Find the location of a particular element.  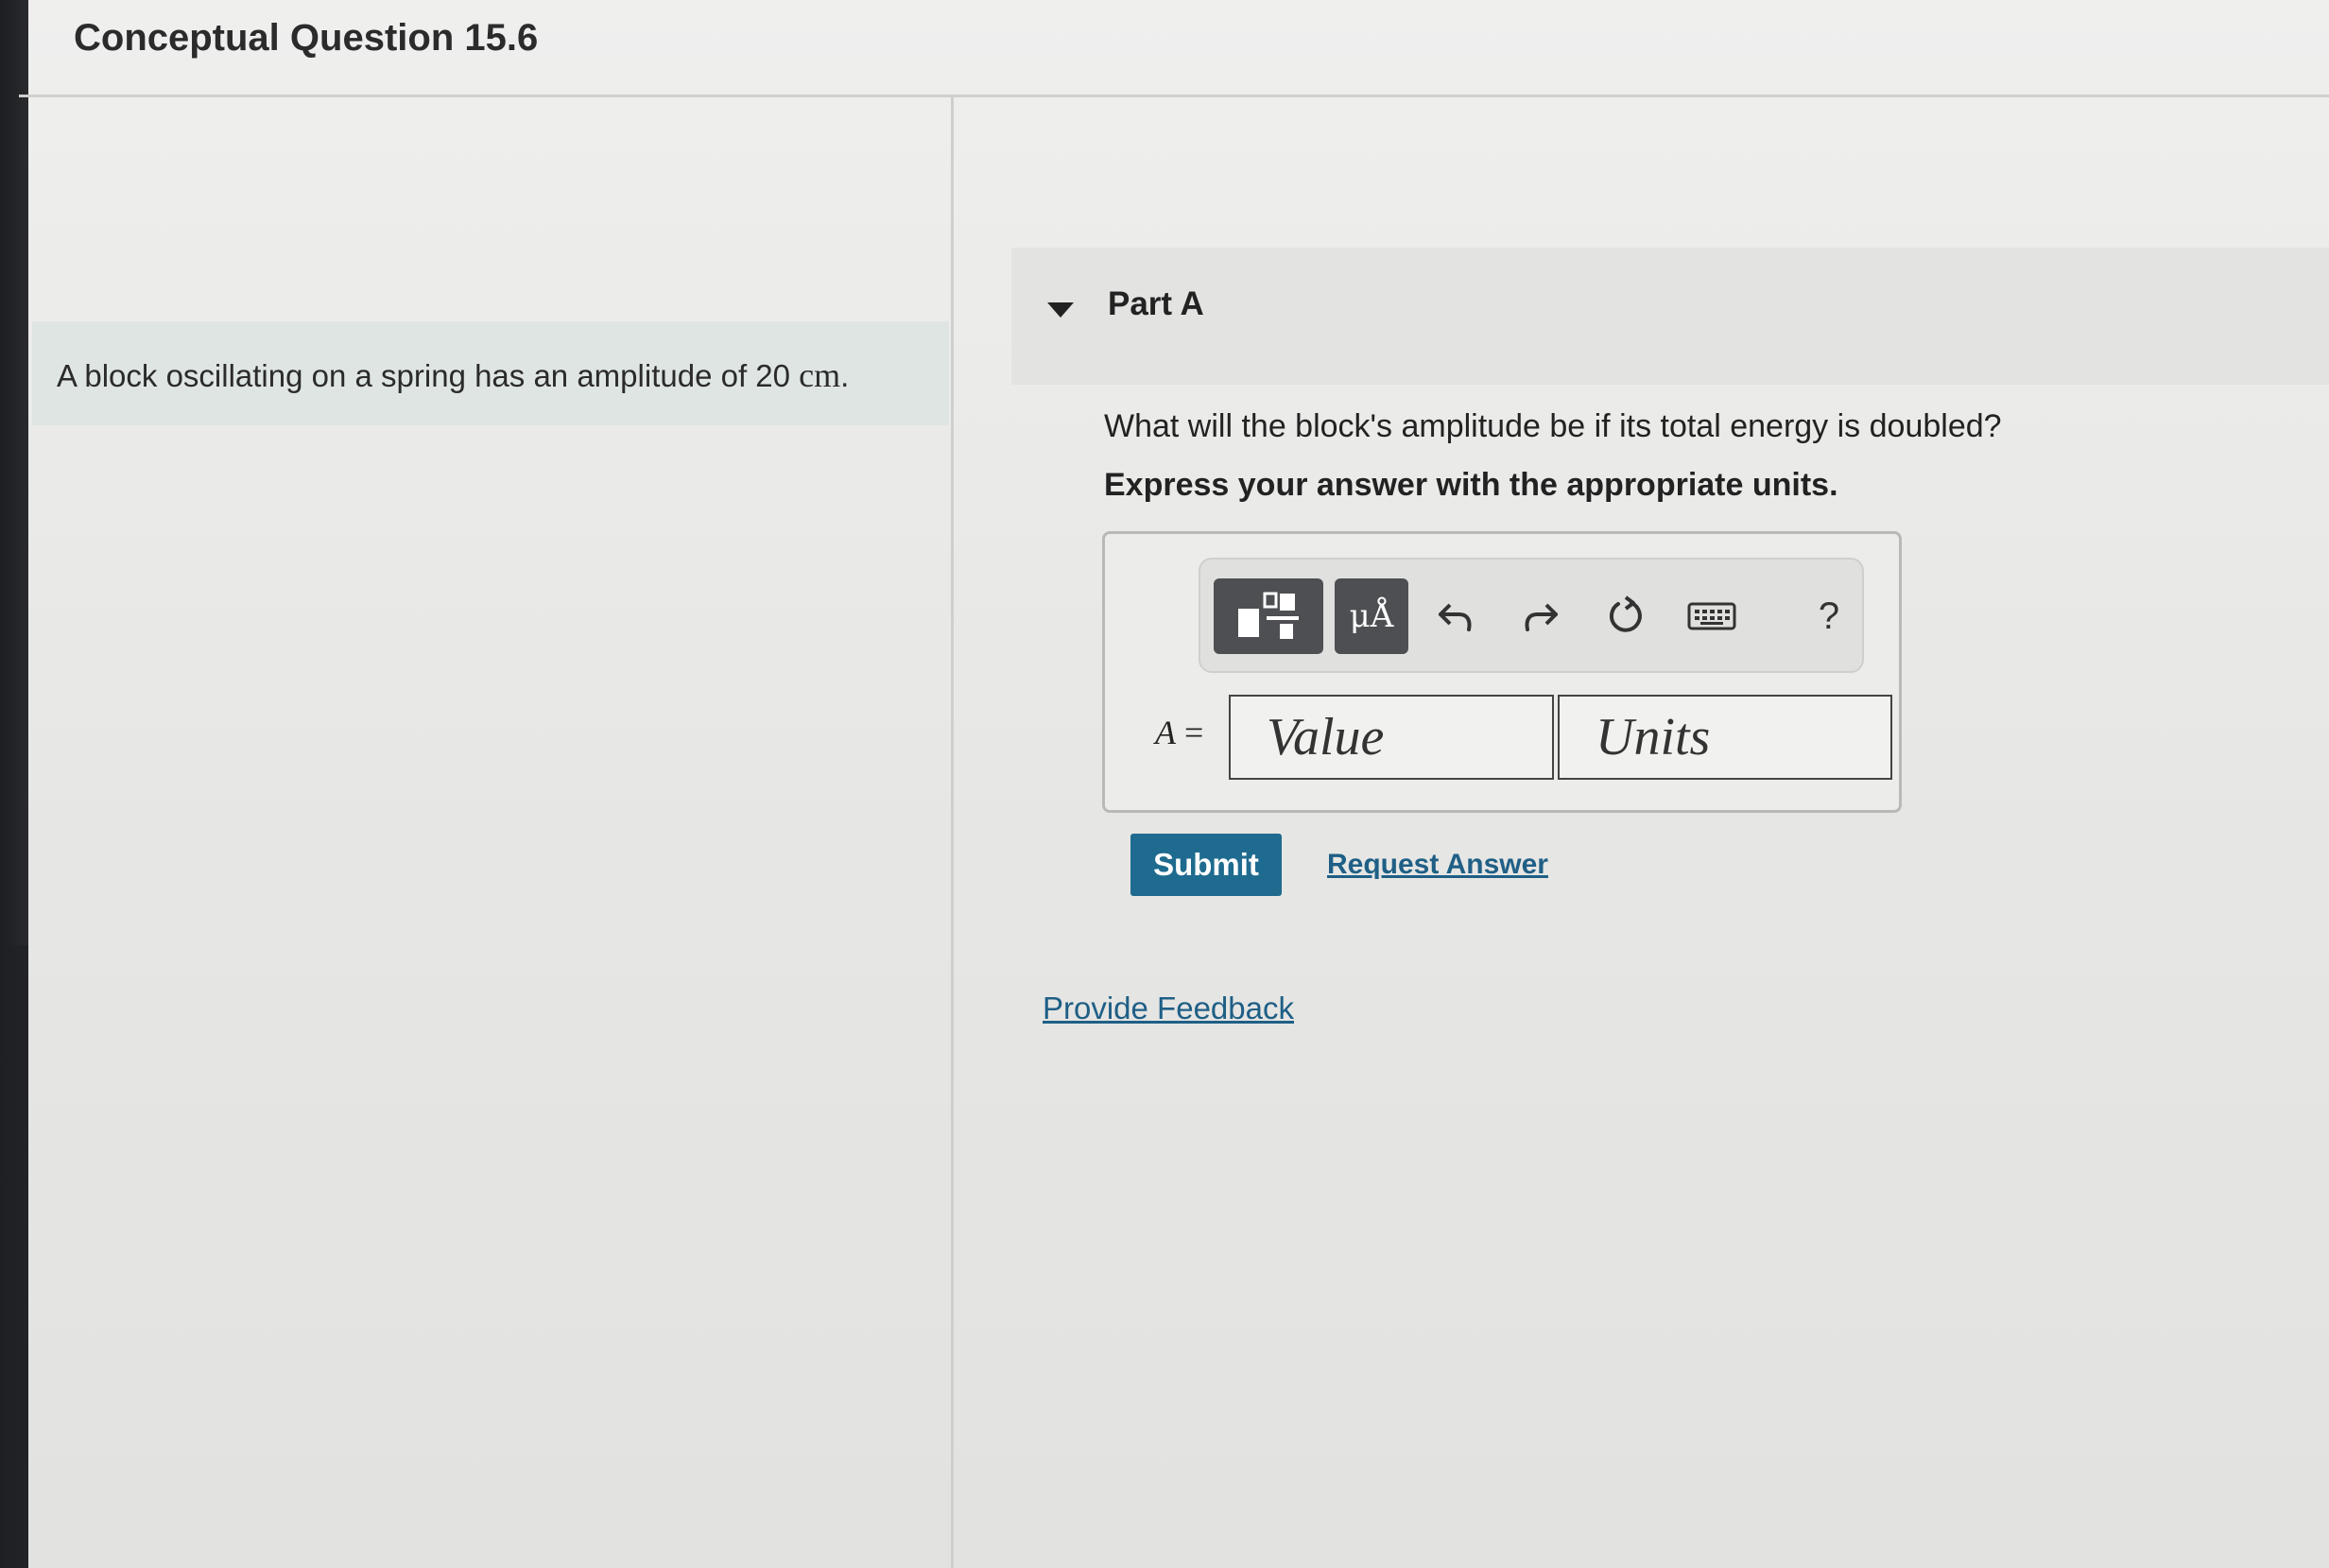

templates-icon is located at coordinates (1269, 615).